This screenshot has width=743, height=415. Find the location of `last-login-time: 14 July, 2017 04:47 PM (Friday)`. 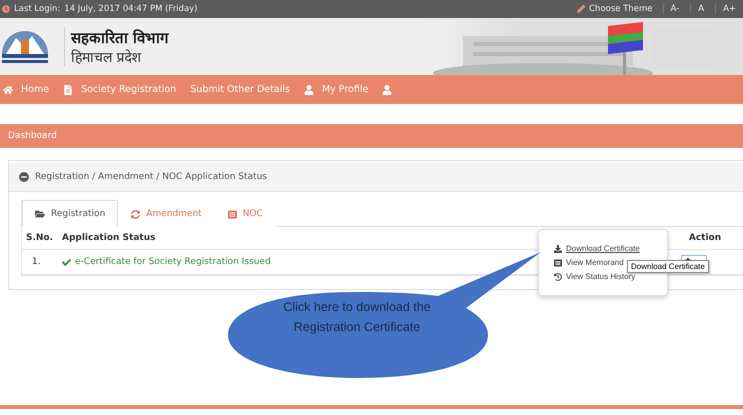

last-login-time: 14 July, 2017 04:47 PM (Friday) is located at coordinates (131, 9).